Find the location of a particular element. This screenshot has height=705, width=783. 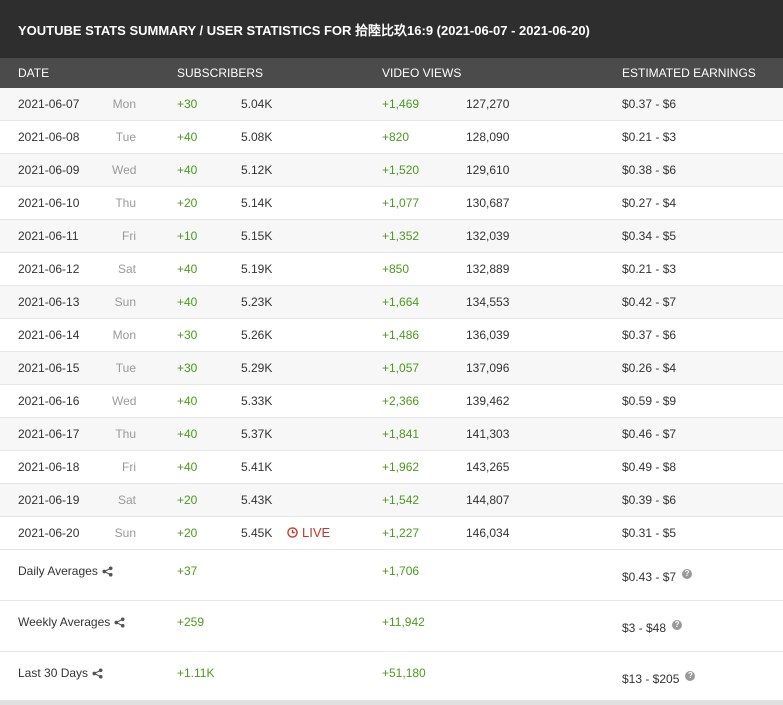

row-date: 2021-06-08 is located at coordinates (49, 137).